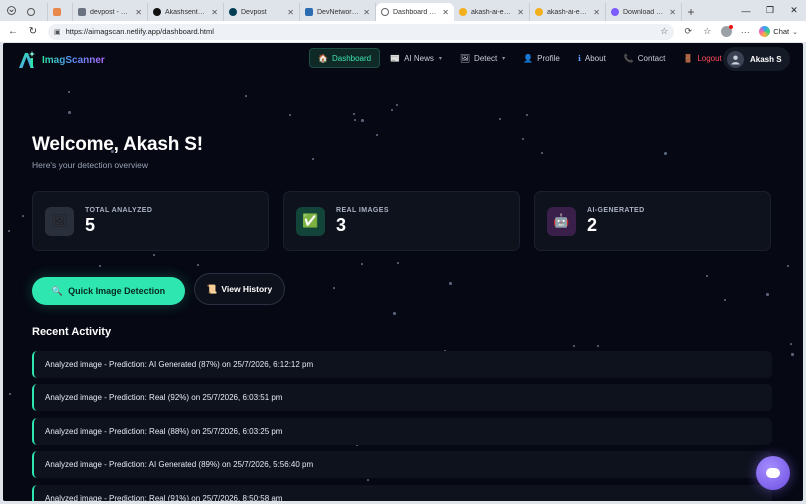 This screenshot has width=806, height=504. Describe the element at coordinates (688, 58) in the screenshot. I see `door-icon: 🚪` at that location.